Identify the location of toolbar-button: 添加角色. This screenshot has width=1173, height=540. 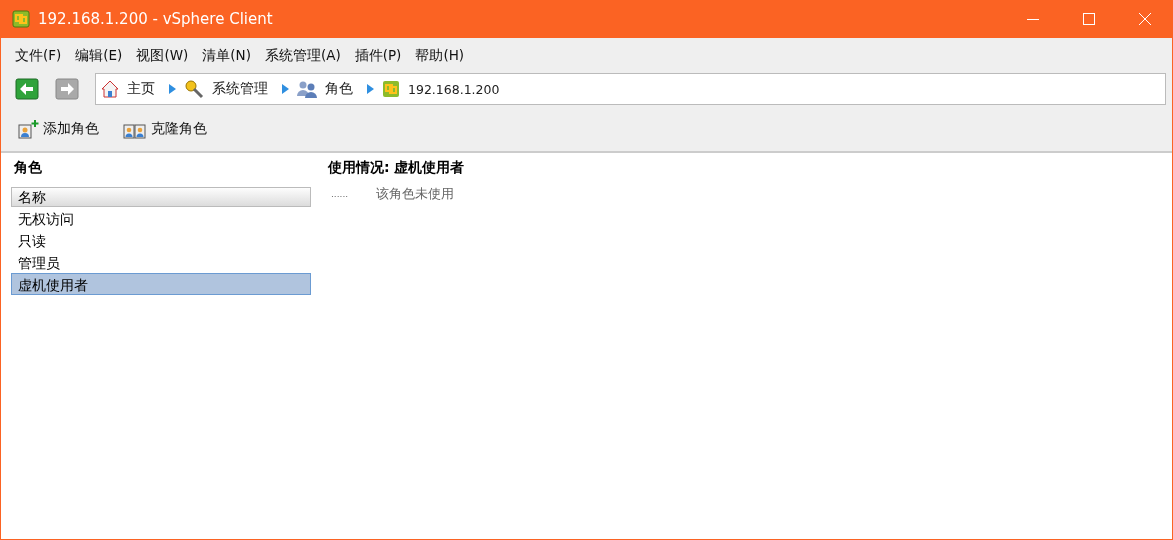
(58, 129).